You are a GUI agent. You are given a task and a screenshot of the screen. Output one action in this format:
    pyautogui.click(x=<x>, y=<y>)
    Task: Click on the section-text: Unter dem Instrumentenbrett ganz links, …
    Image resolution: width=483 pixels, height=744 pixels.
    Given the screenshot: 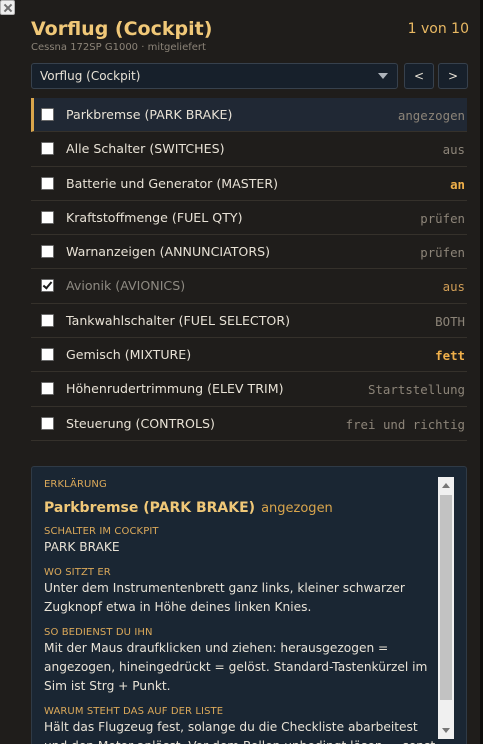 What is the action you would take?
    pyautogui.click(x=224, y=597)
    